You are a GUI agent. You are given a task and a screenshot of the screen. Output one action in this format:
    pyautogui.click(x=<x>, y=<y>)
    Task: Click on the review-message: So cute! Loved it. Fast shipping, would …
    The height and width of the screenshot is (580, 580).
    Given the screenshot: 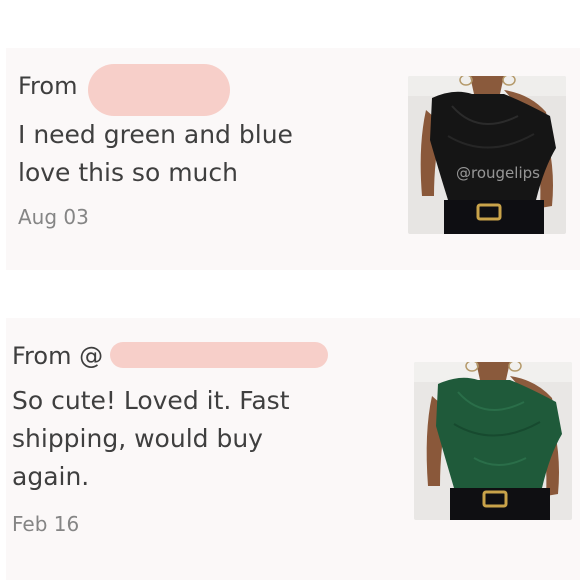 What is the action you would take?
    pyautogui.click(x=151, y=439)
    